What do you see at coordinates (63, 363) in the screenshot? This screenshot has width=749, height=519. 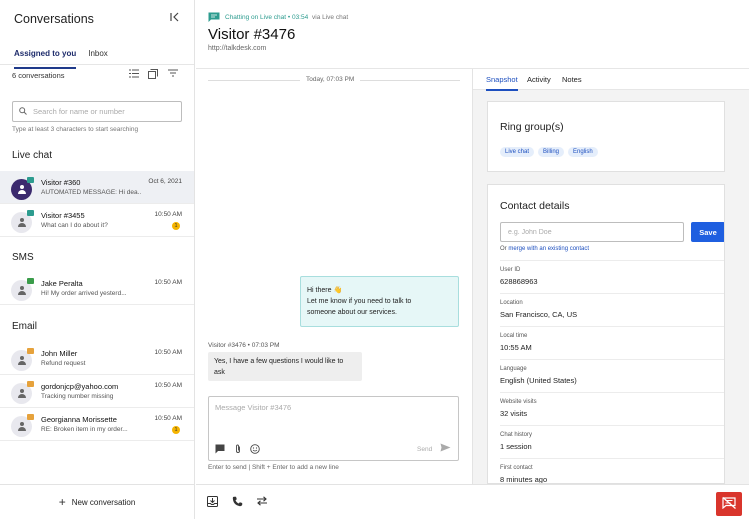 I see `conversation-preview: Refund request` at bounding box center [63, 363].